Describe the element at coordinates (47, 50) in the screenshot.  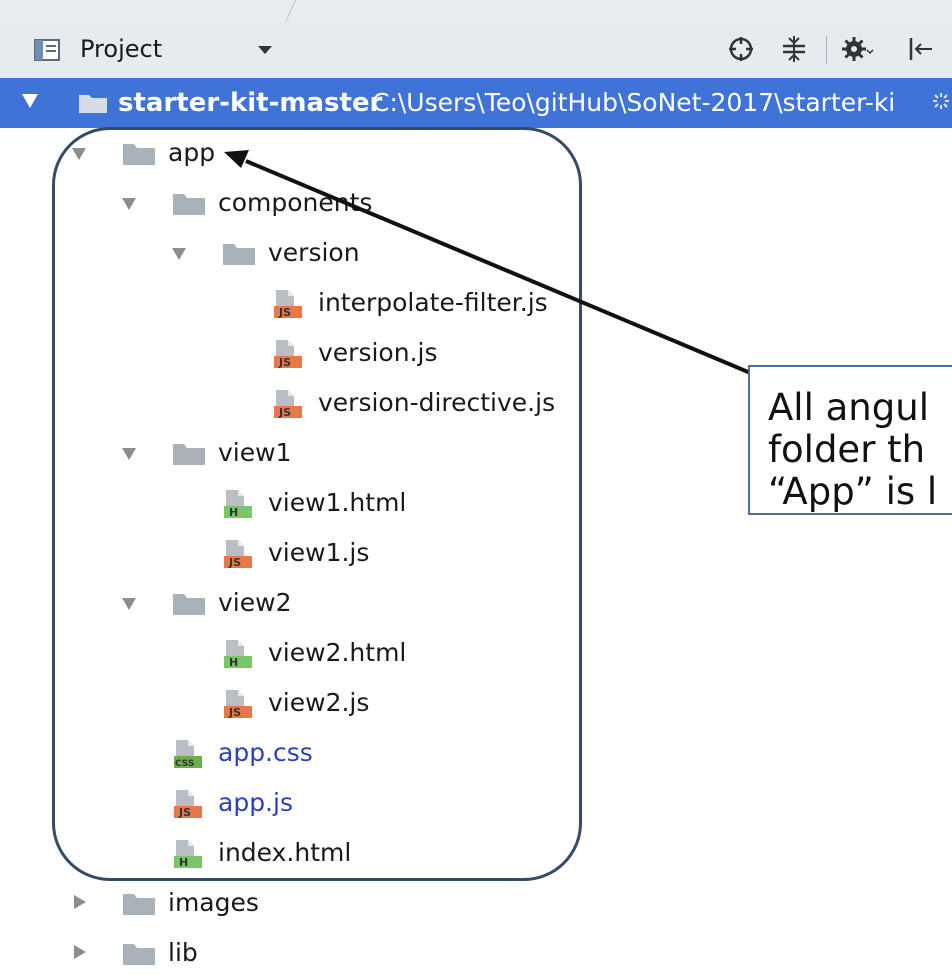
I see `project-view-icon` at that location.